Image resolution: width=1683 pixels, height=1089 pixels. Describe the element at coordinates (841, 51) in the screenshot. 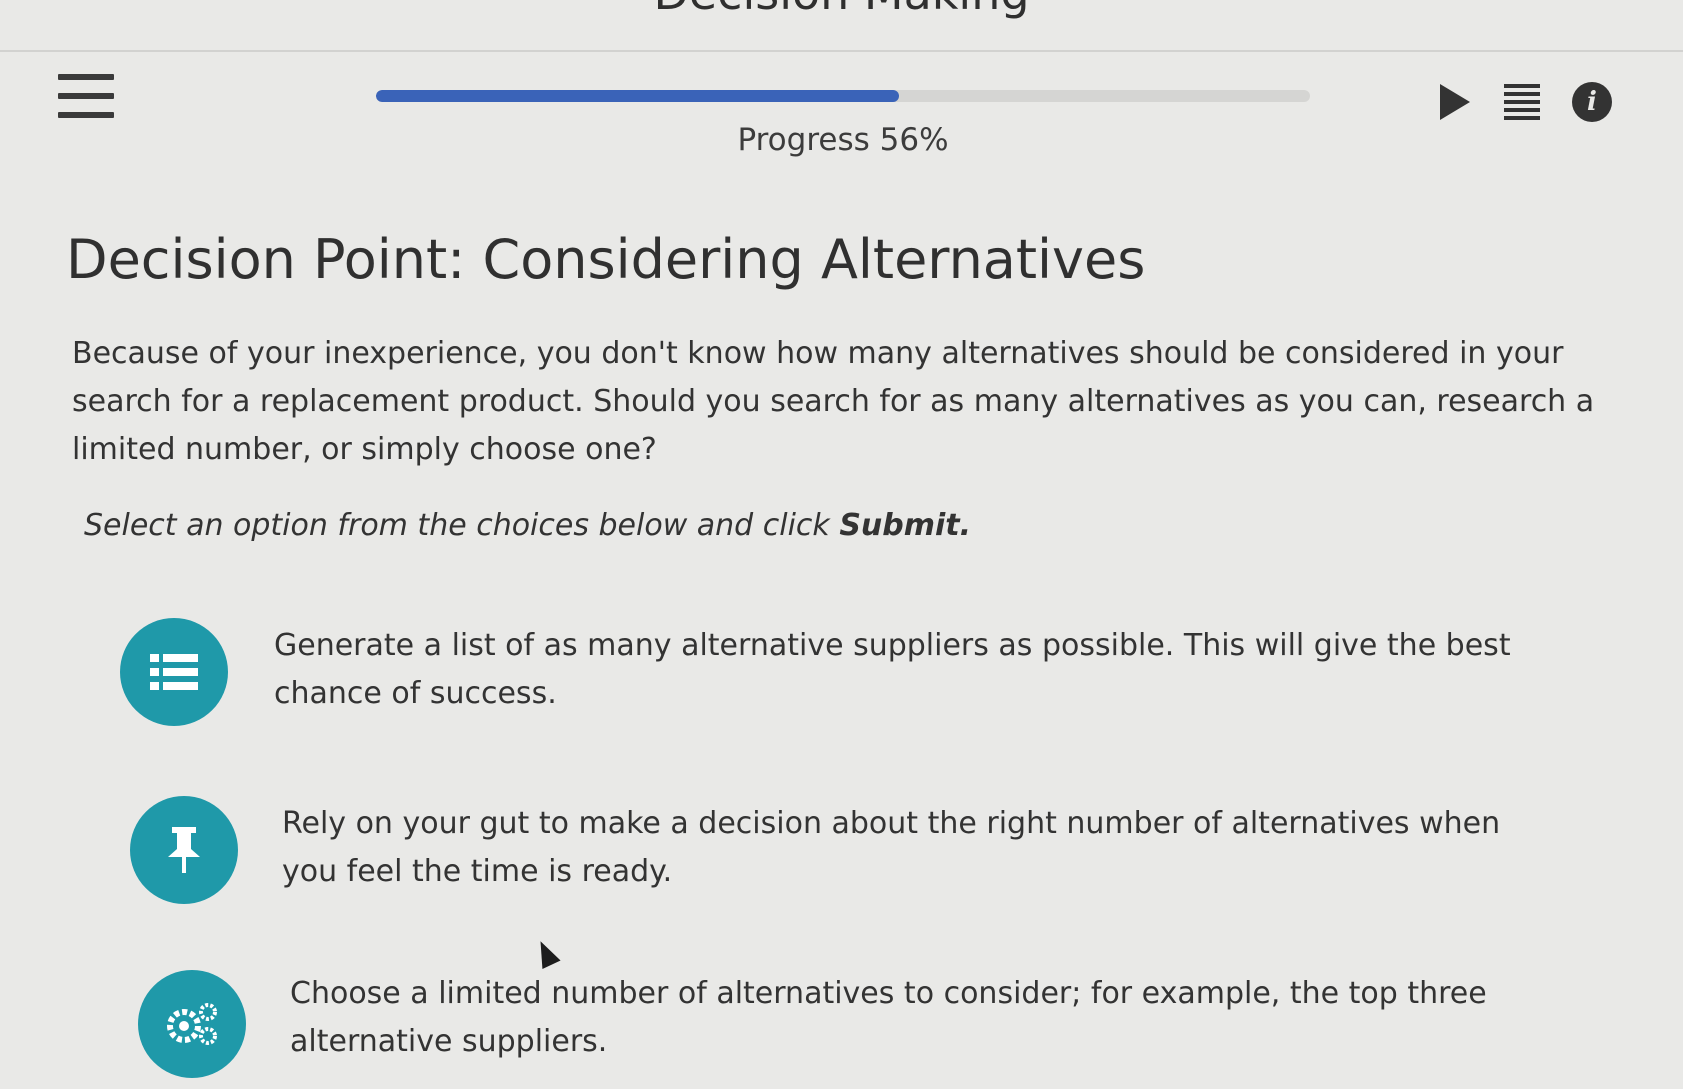

I see `header-divider` at that location.